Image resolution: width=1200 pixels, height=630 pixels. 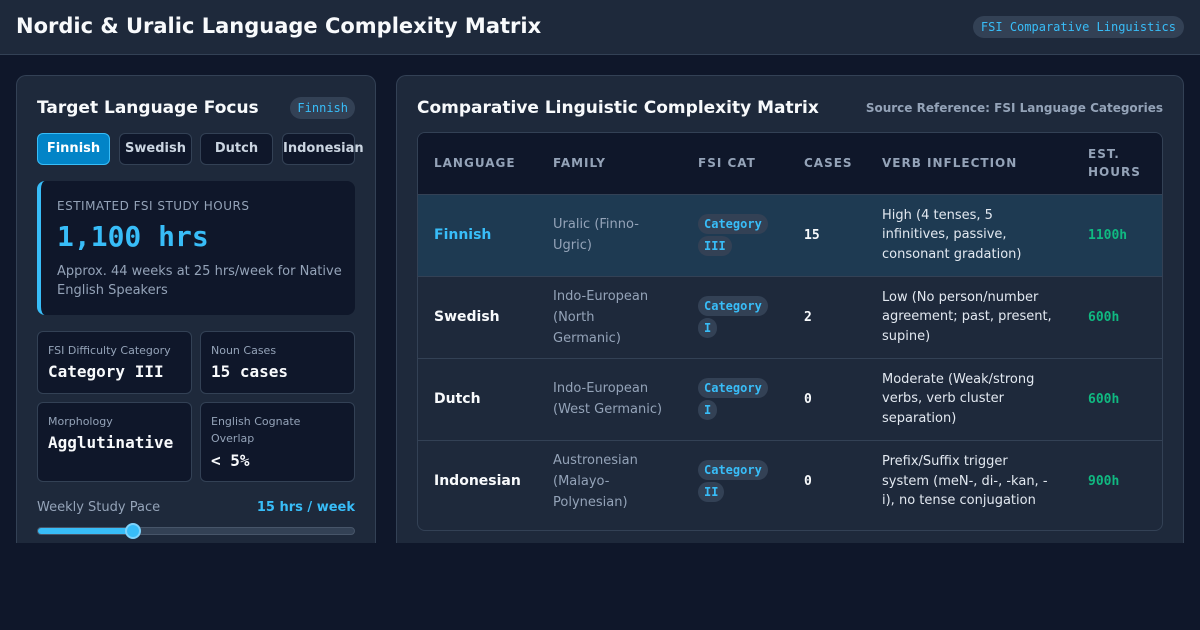 What do you see at coordinates (477, 398) in the screenshot?
I see `cell-language: Dutch` at bounding box center [477, 398].